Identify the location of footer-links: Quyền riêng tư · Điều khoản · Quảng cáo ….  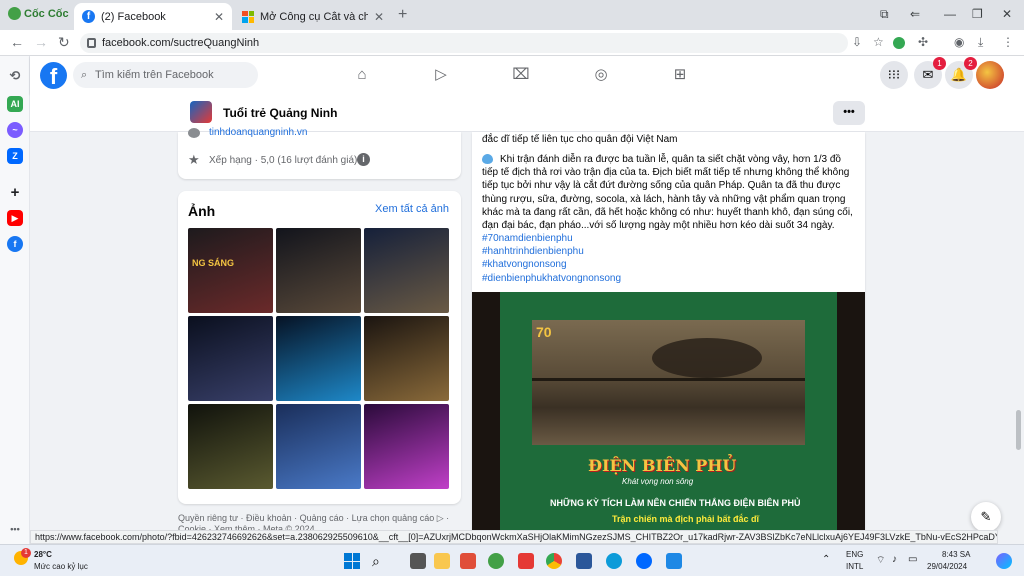
(313, 518).